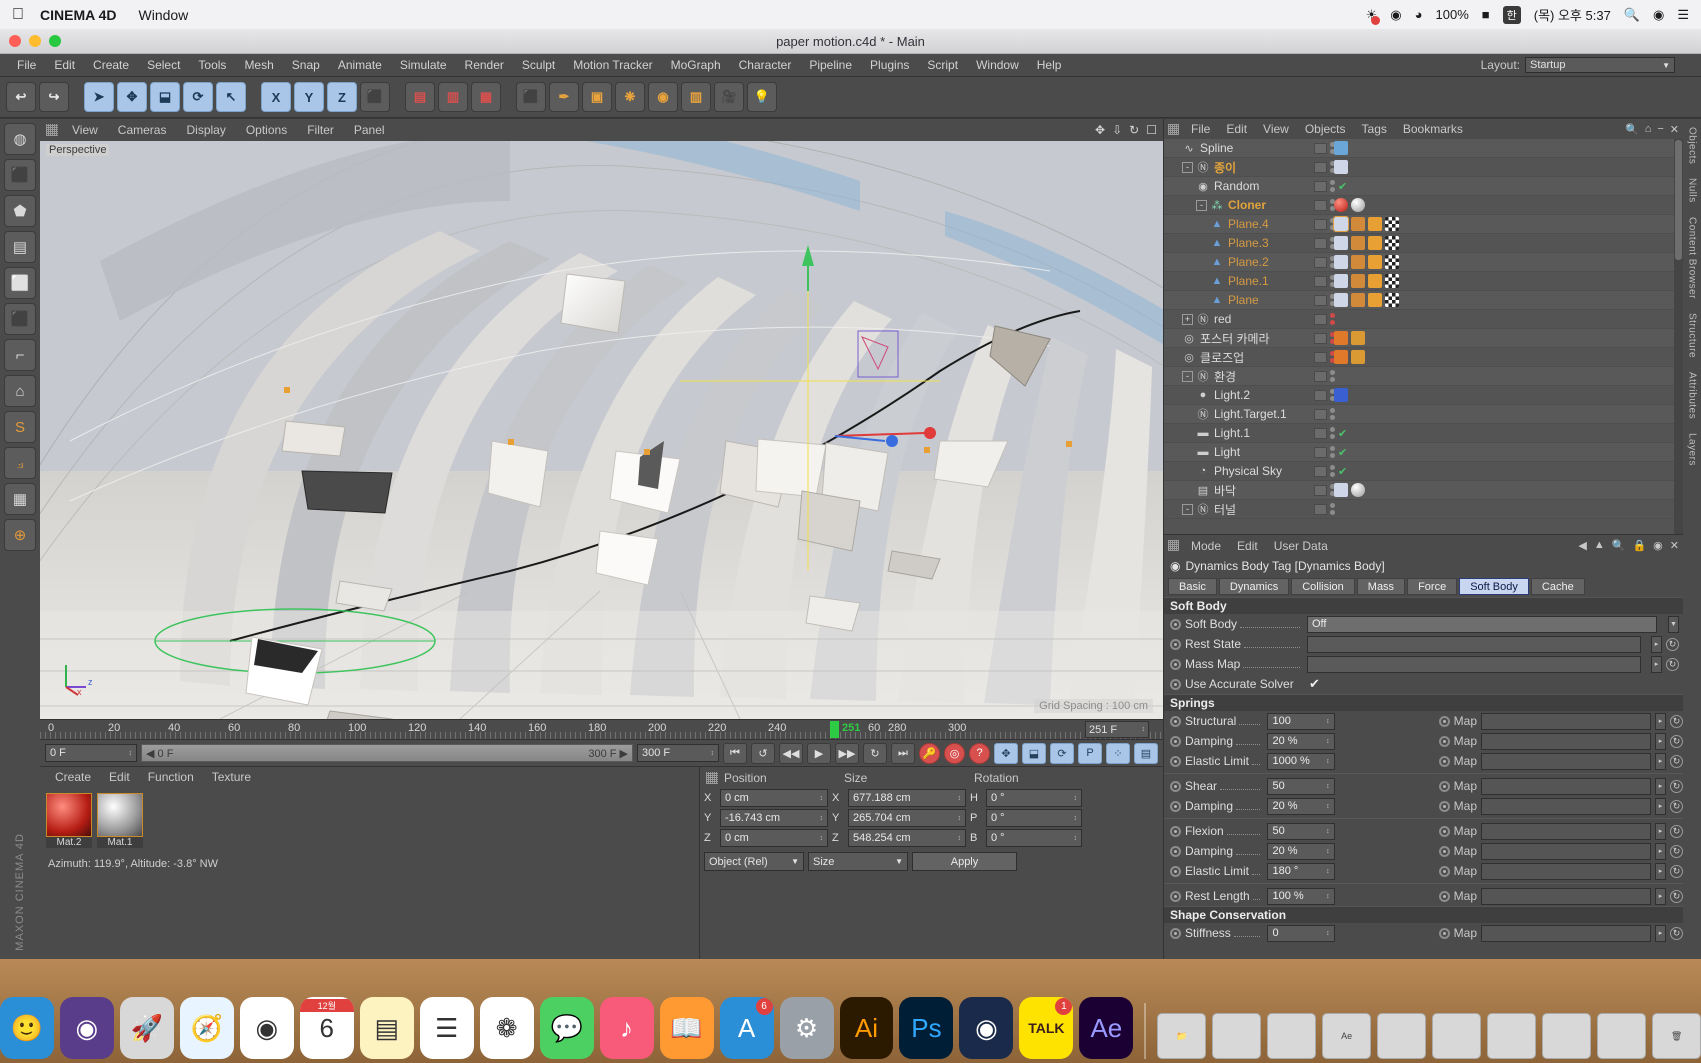 This screenshot has height=1063, width=1701. I want to click on scale-key-button: ⬓, so click(1034, 753).